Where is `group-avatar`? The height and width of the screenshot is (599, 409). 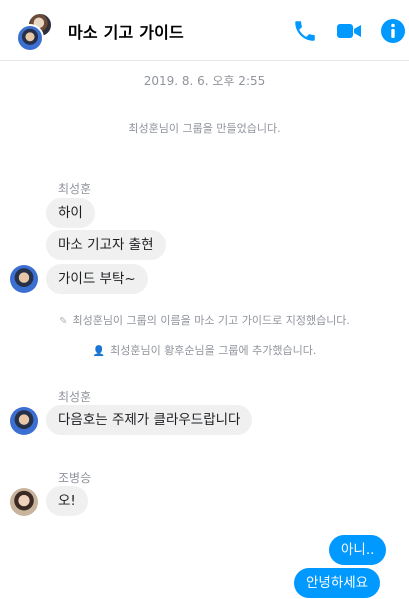 group-avatar is located at coordinates (36, 32).